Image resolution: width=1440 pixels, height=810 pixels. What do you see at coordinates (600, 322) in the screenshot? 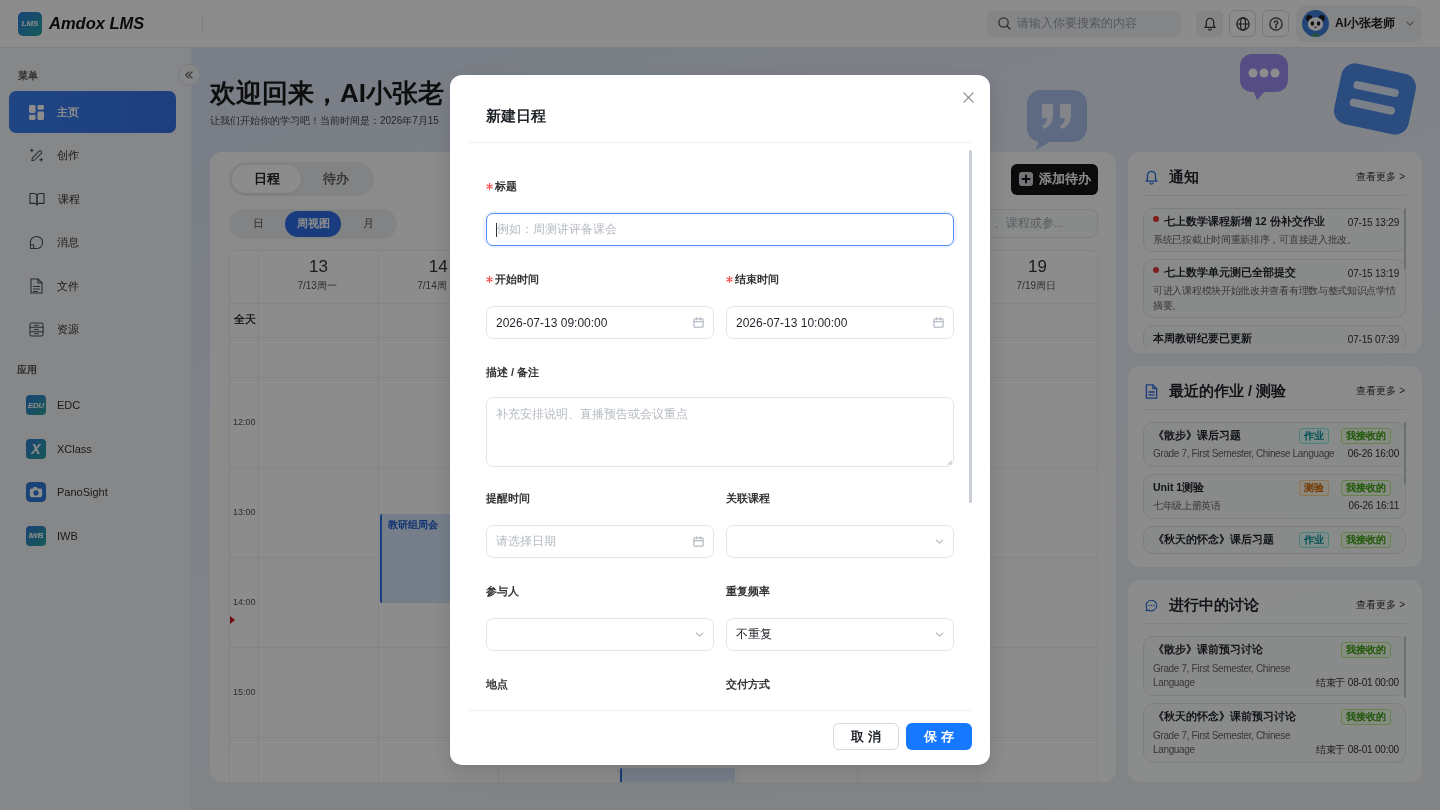
I see `date-field: 2026-07-13 09:00:00` at bounding box center [600, 322].